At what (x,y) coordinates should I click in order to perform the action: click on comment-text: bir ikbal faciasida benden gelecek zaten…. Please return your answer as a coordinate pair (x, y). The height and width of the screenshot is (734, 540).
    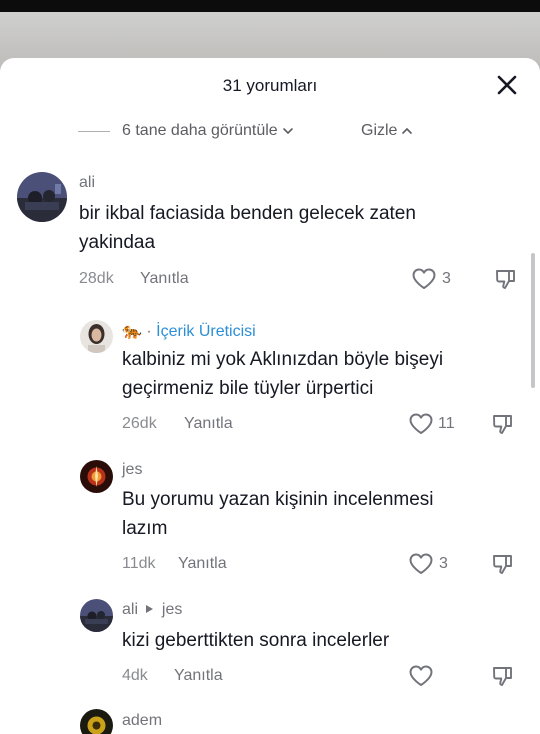
    Looking at the image, I should click on (247, 228).